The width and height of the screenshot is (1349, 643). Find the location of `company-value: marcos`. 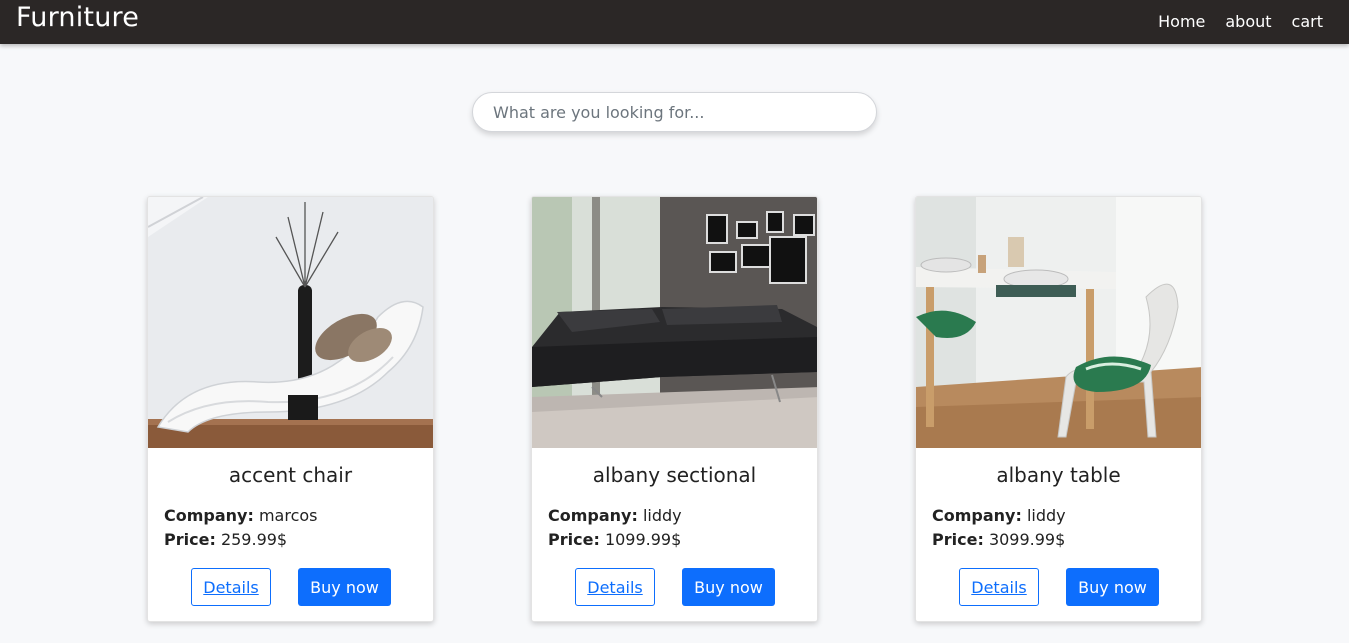

company-value: marcos is located at coordinates (288, 515).